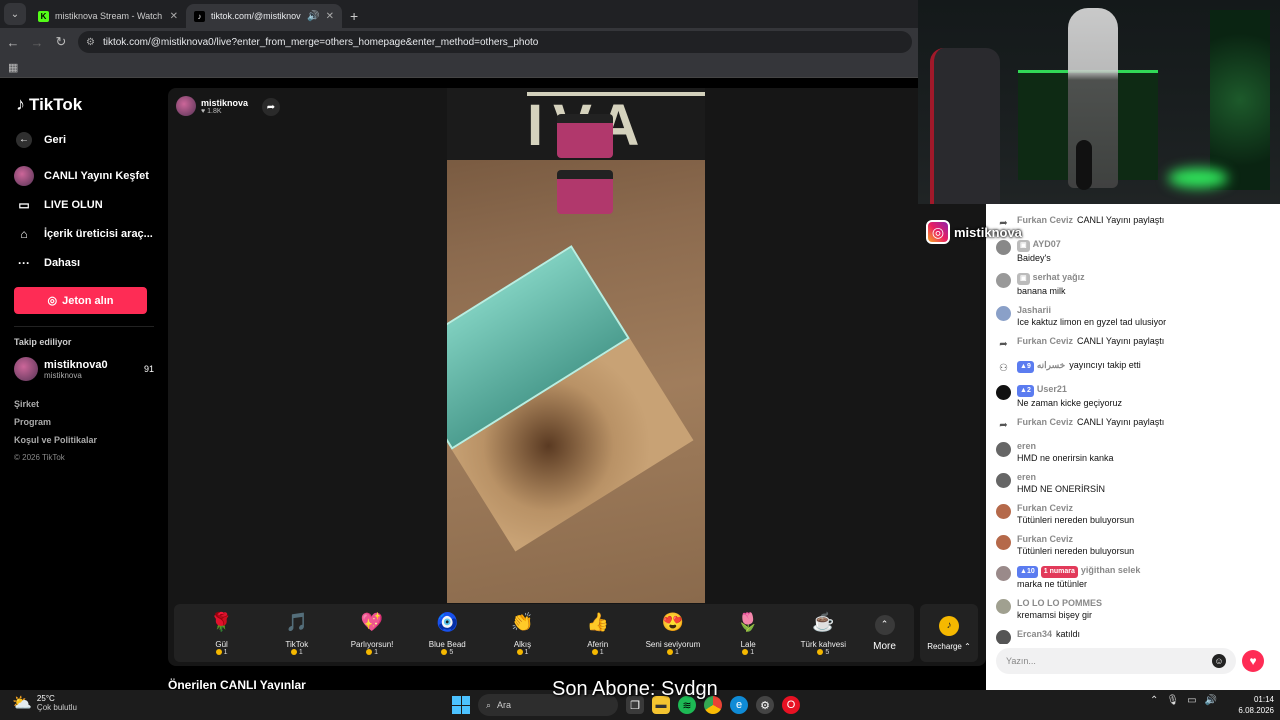  What do you see at coordinates (271, 107) in the screenshot?
I see `share-icon: ➦` at bounding box center [271, 107].